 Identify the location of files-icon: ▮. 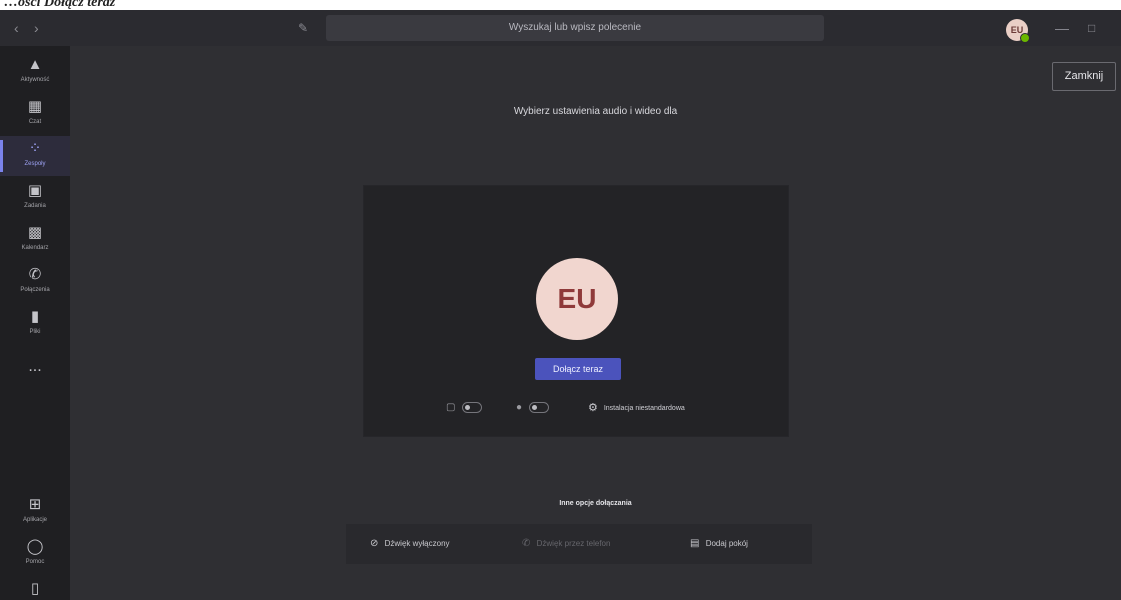
(35, 316).